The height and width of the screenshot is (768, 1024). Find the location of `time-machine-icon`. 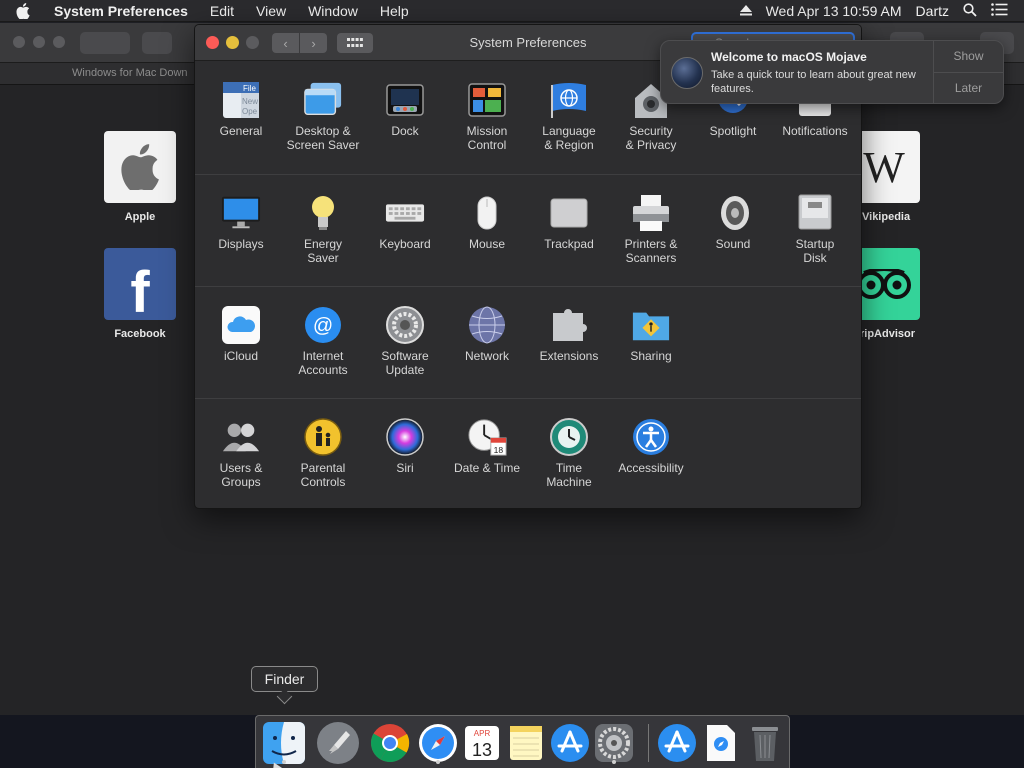

time-machine-icon is located at coordinates (569, 437).